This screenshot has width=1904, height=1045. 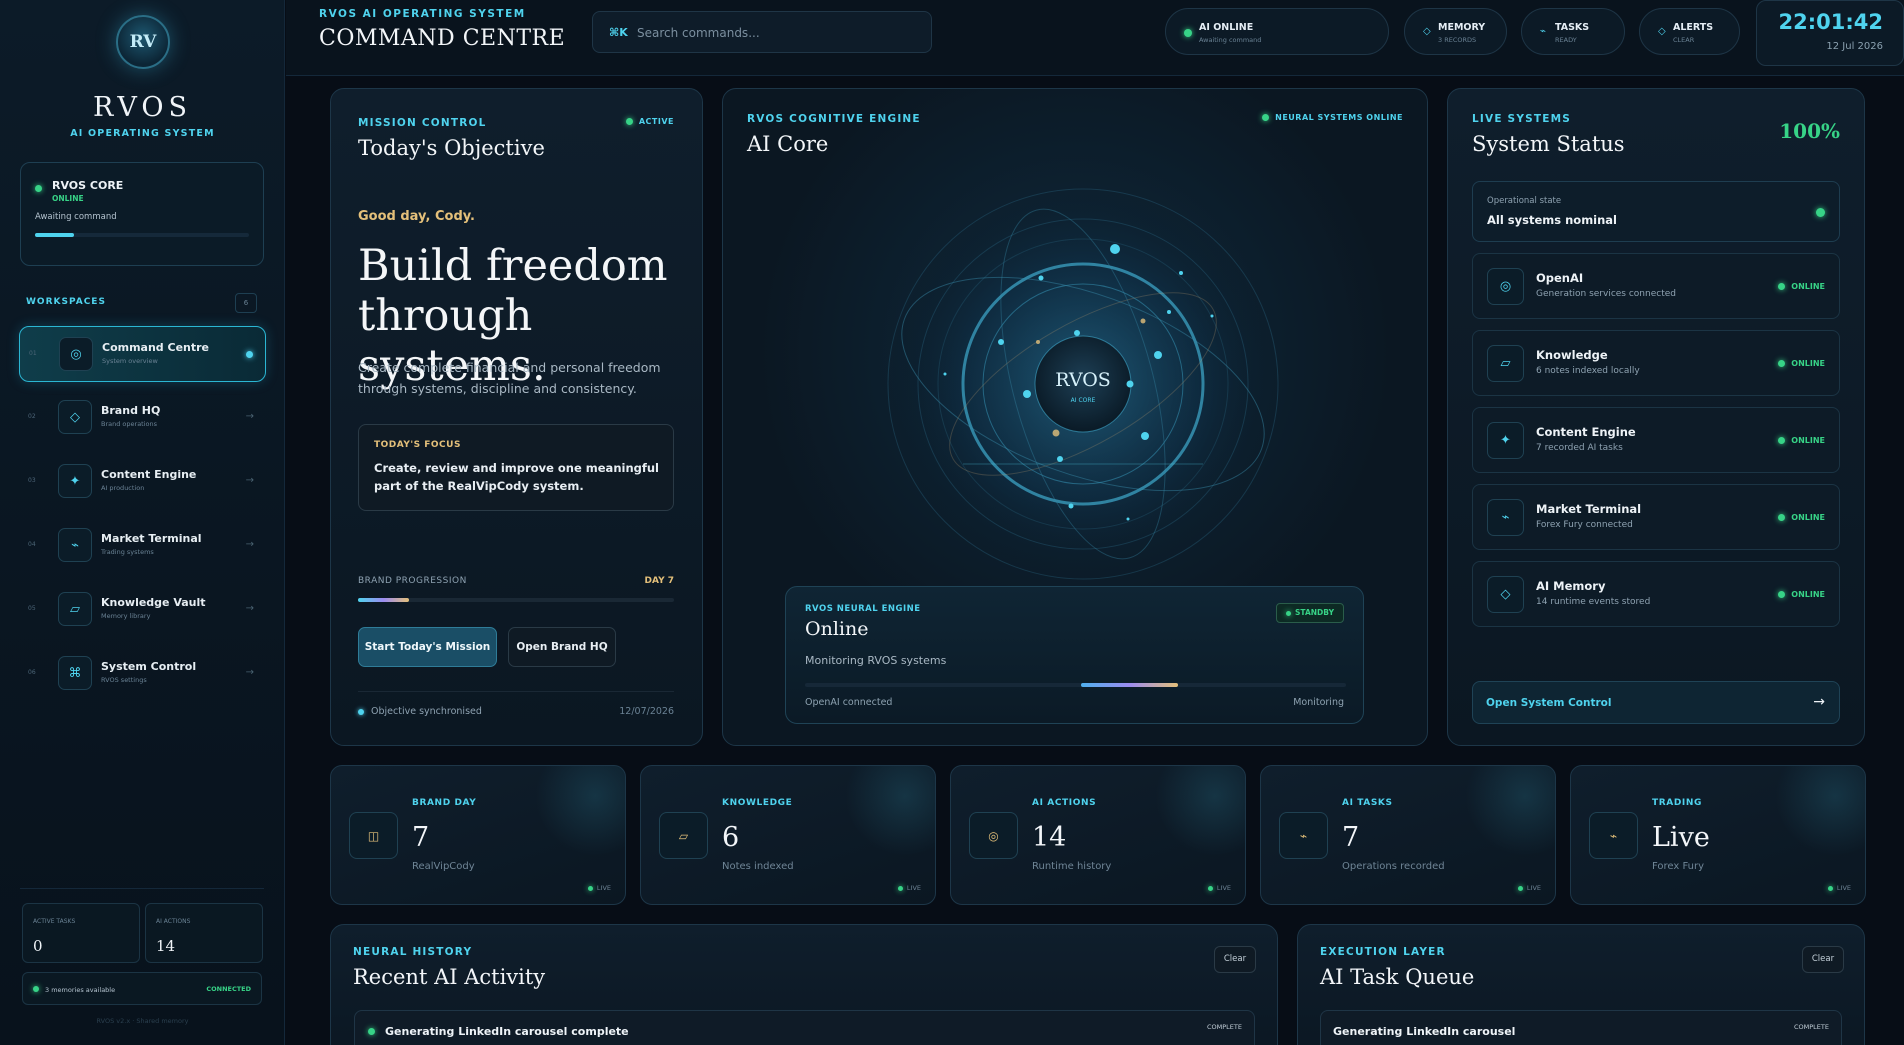 I want to click on ai-status-pill: AI ONLINE Awaiting command, so click(x=1277, y=31).